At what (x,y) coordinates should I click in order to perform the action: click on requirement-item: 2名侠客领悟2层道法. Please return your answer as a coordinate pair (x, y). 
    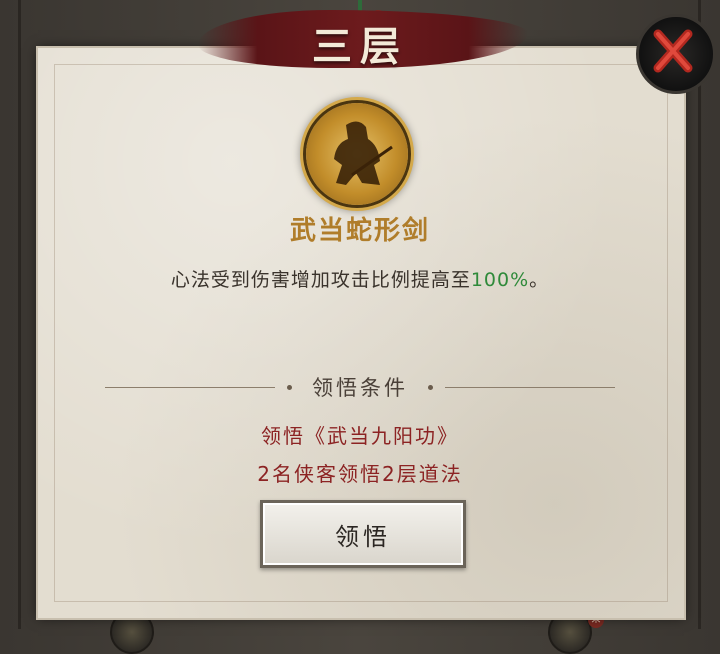
    Looking at the image, I should click on (360, 474).